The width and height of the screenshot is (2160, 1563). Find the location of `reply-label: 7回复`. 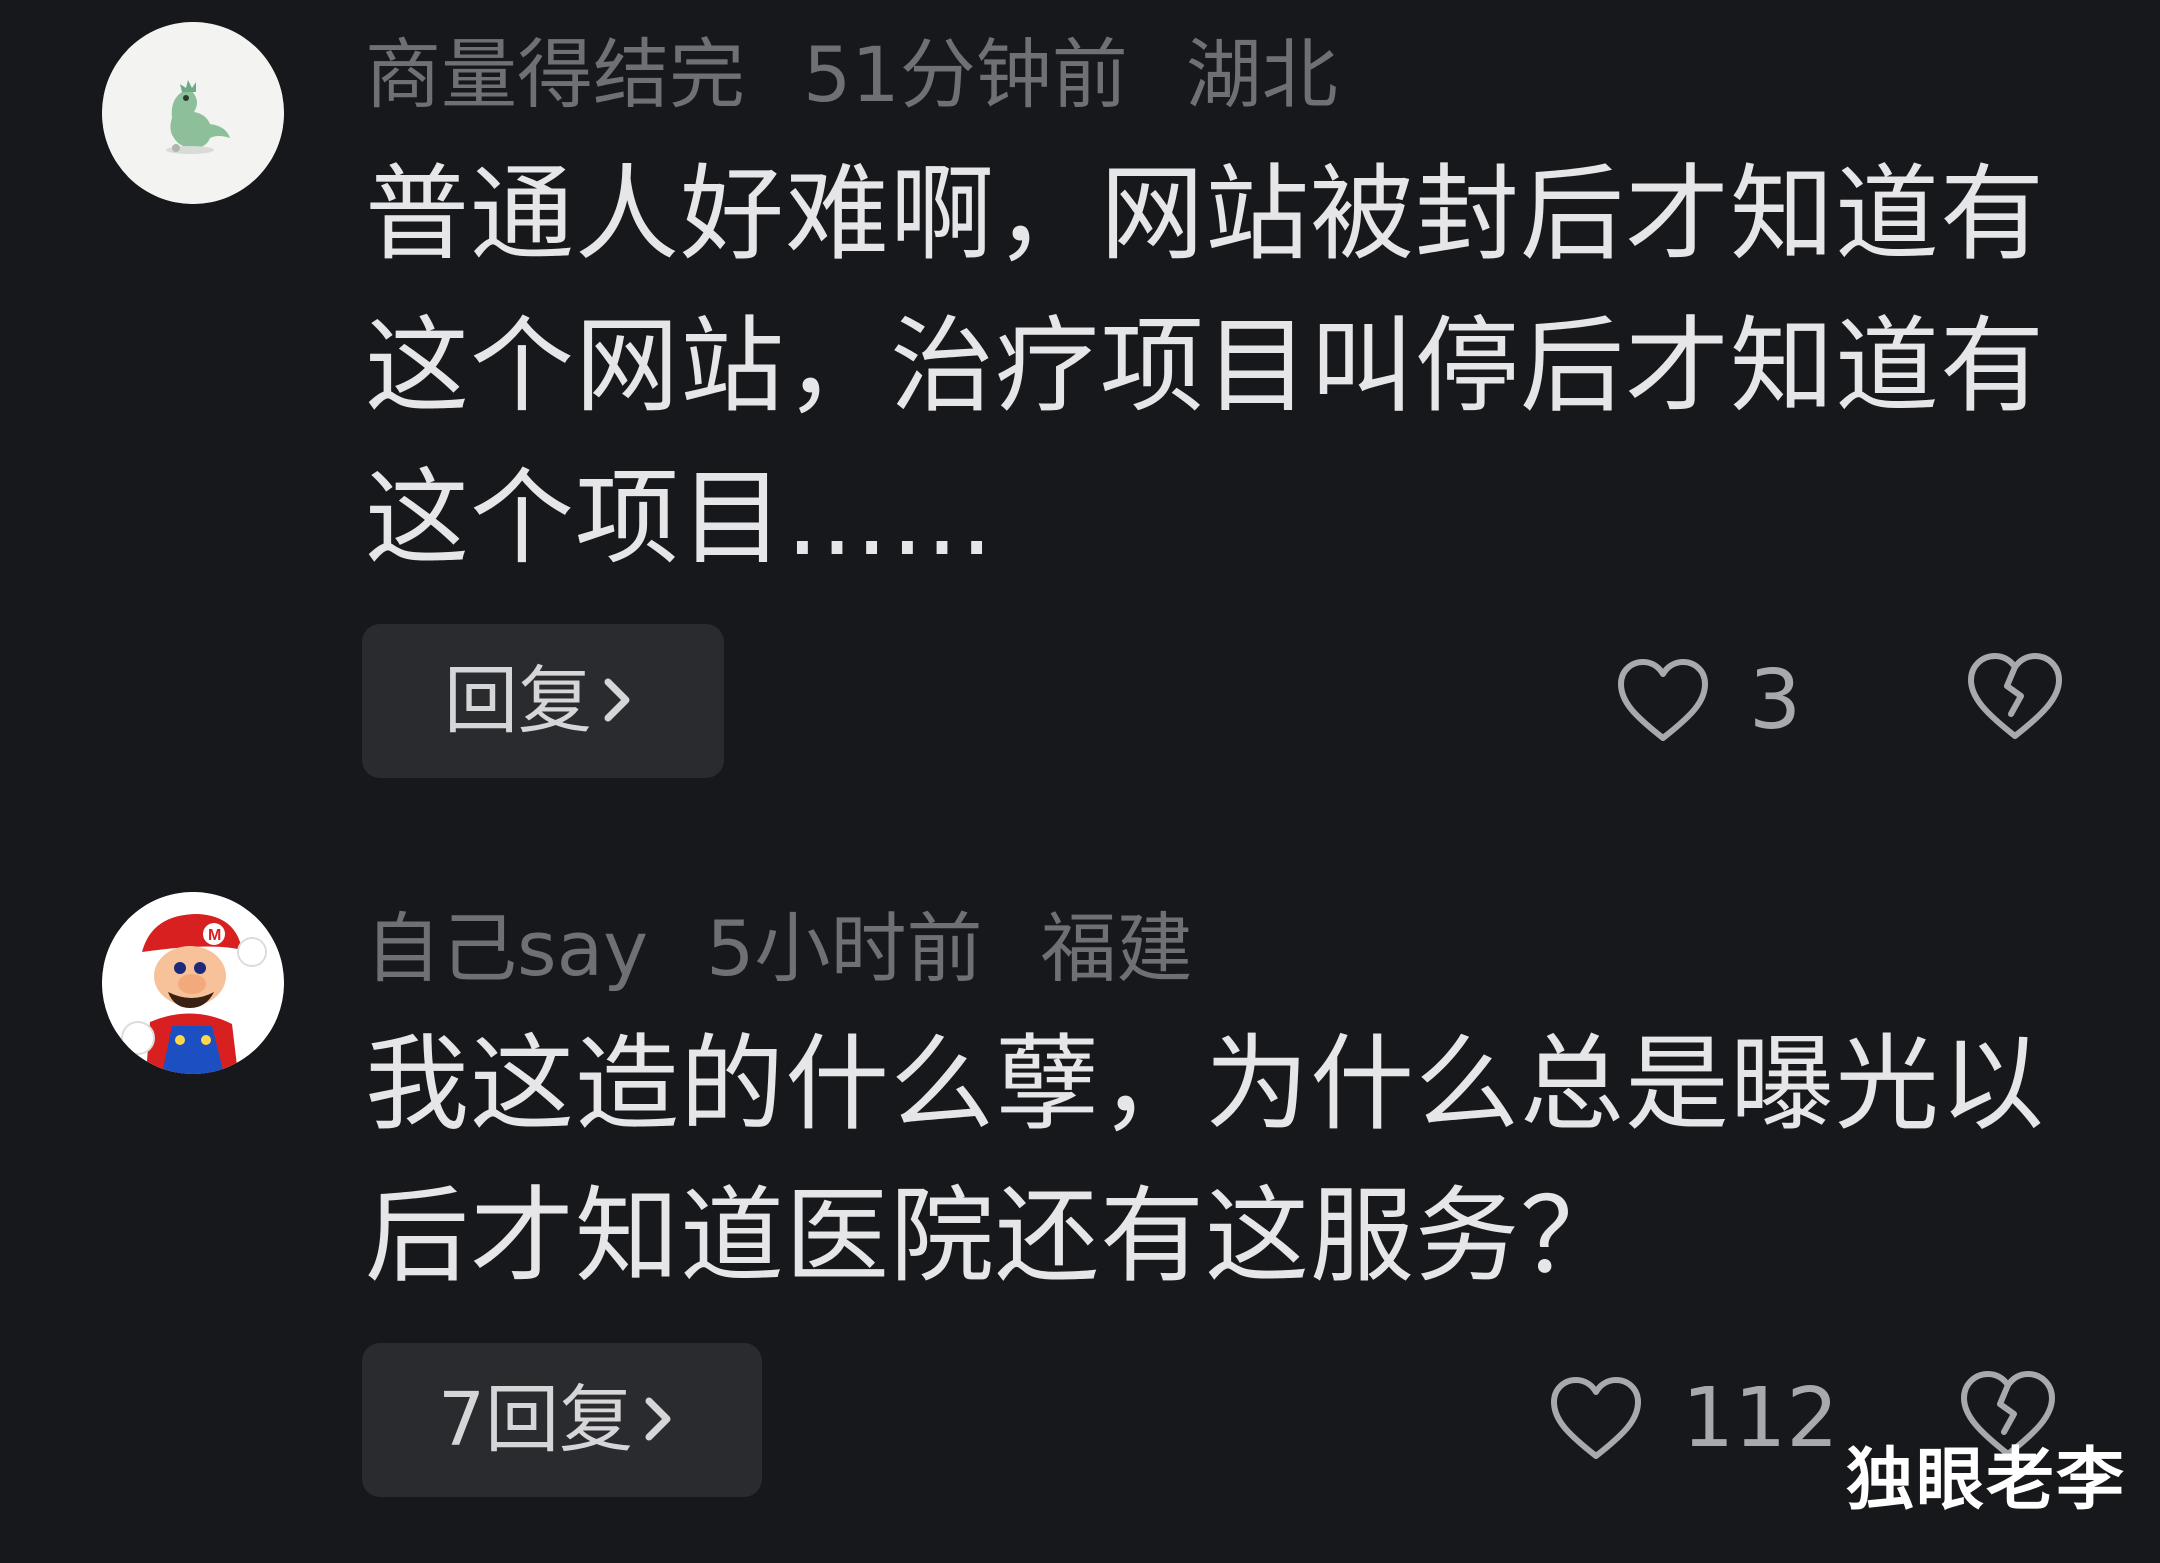

reply-label: 7回复 is located at coordinates (536, 1420).